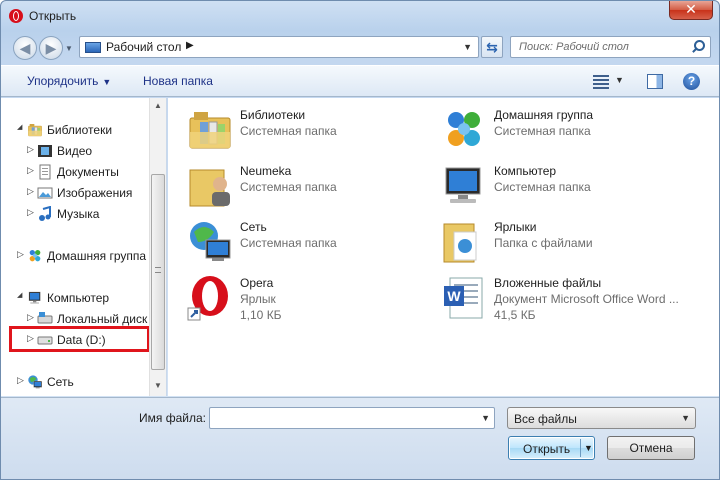  I want to click on file-item: Домашняя группа Системная папка, so click(565, 132).